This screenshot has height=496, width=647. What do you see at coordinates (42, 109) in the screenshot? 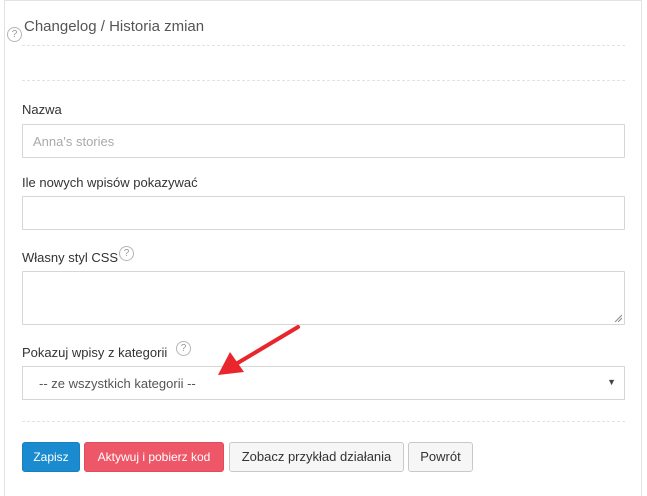
I see `name-label: Nazwa` at bounding box center [42, 109].